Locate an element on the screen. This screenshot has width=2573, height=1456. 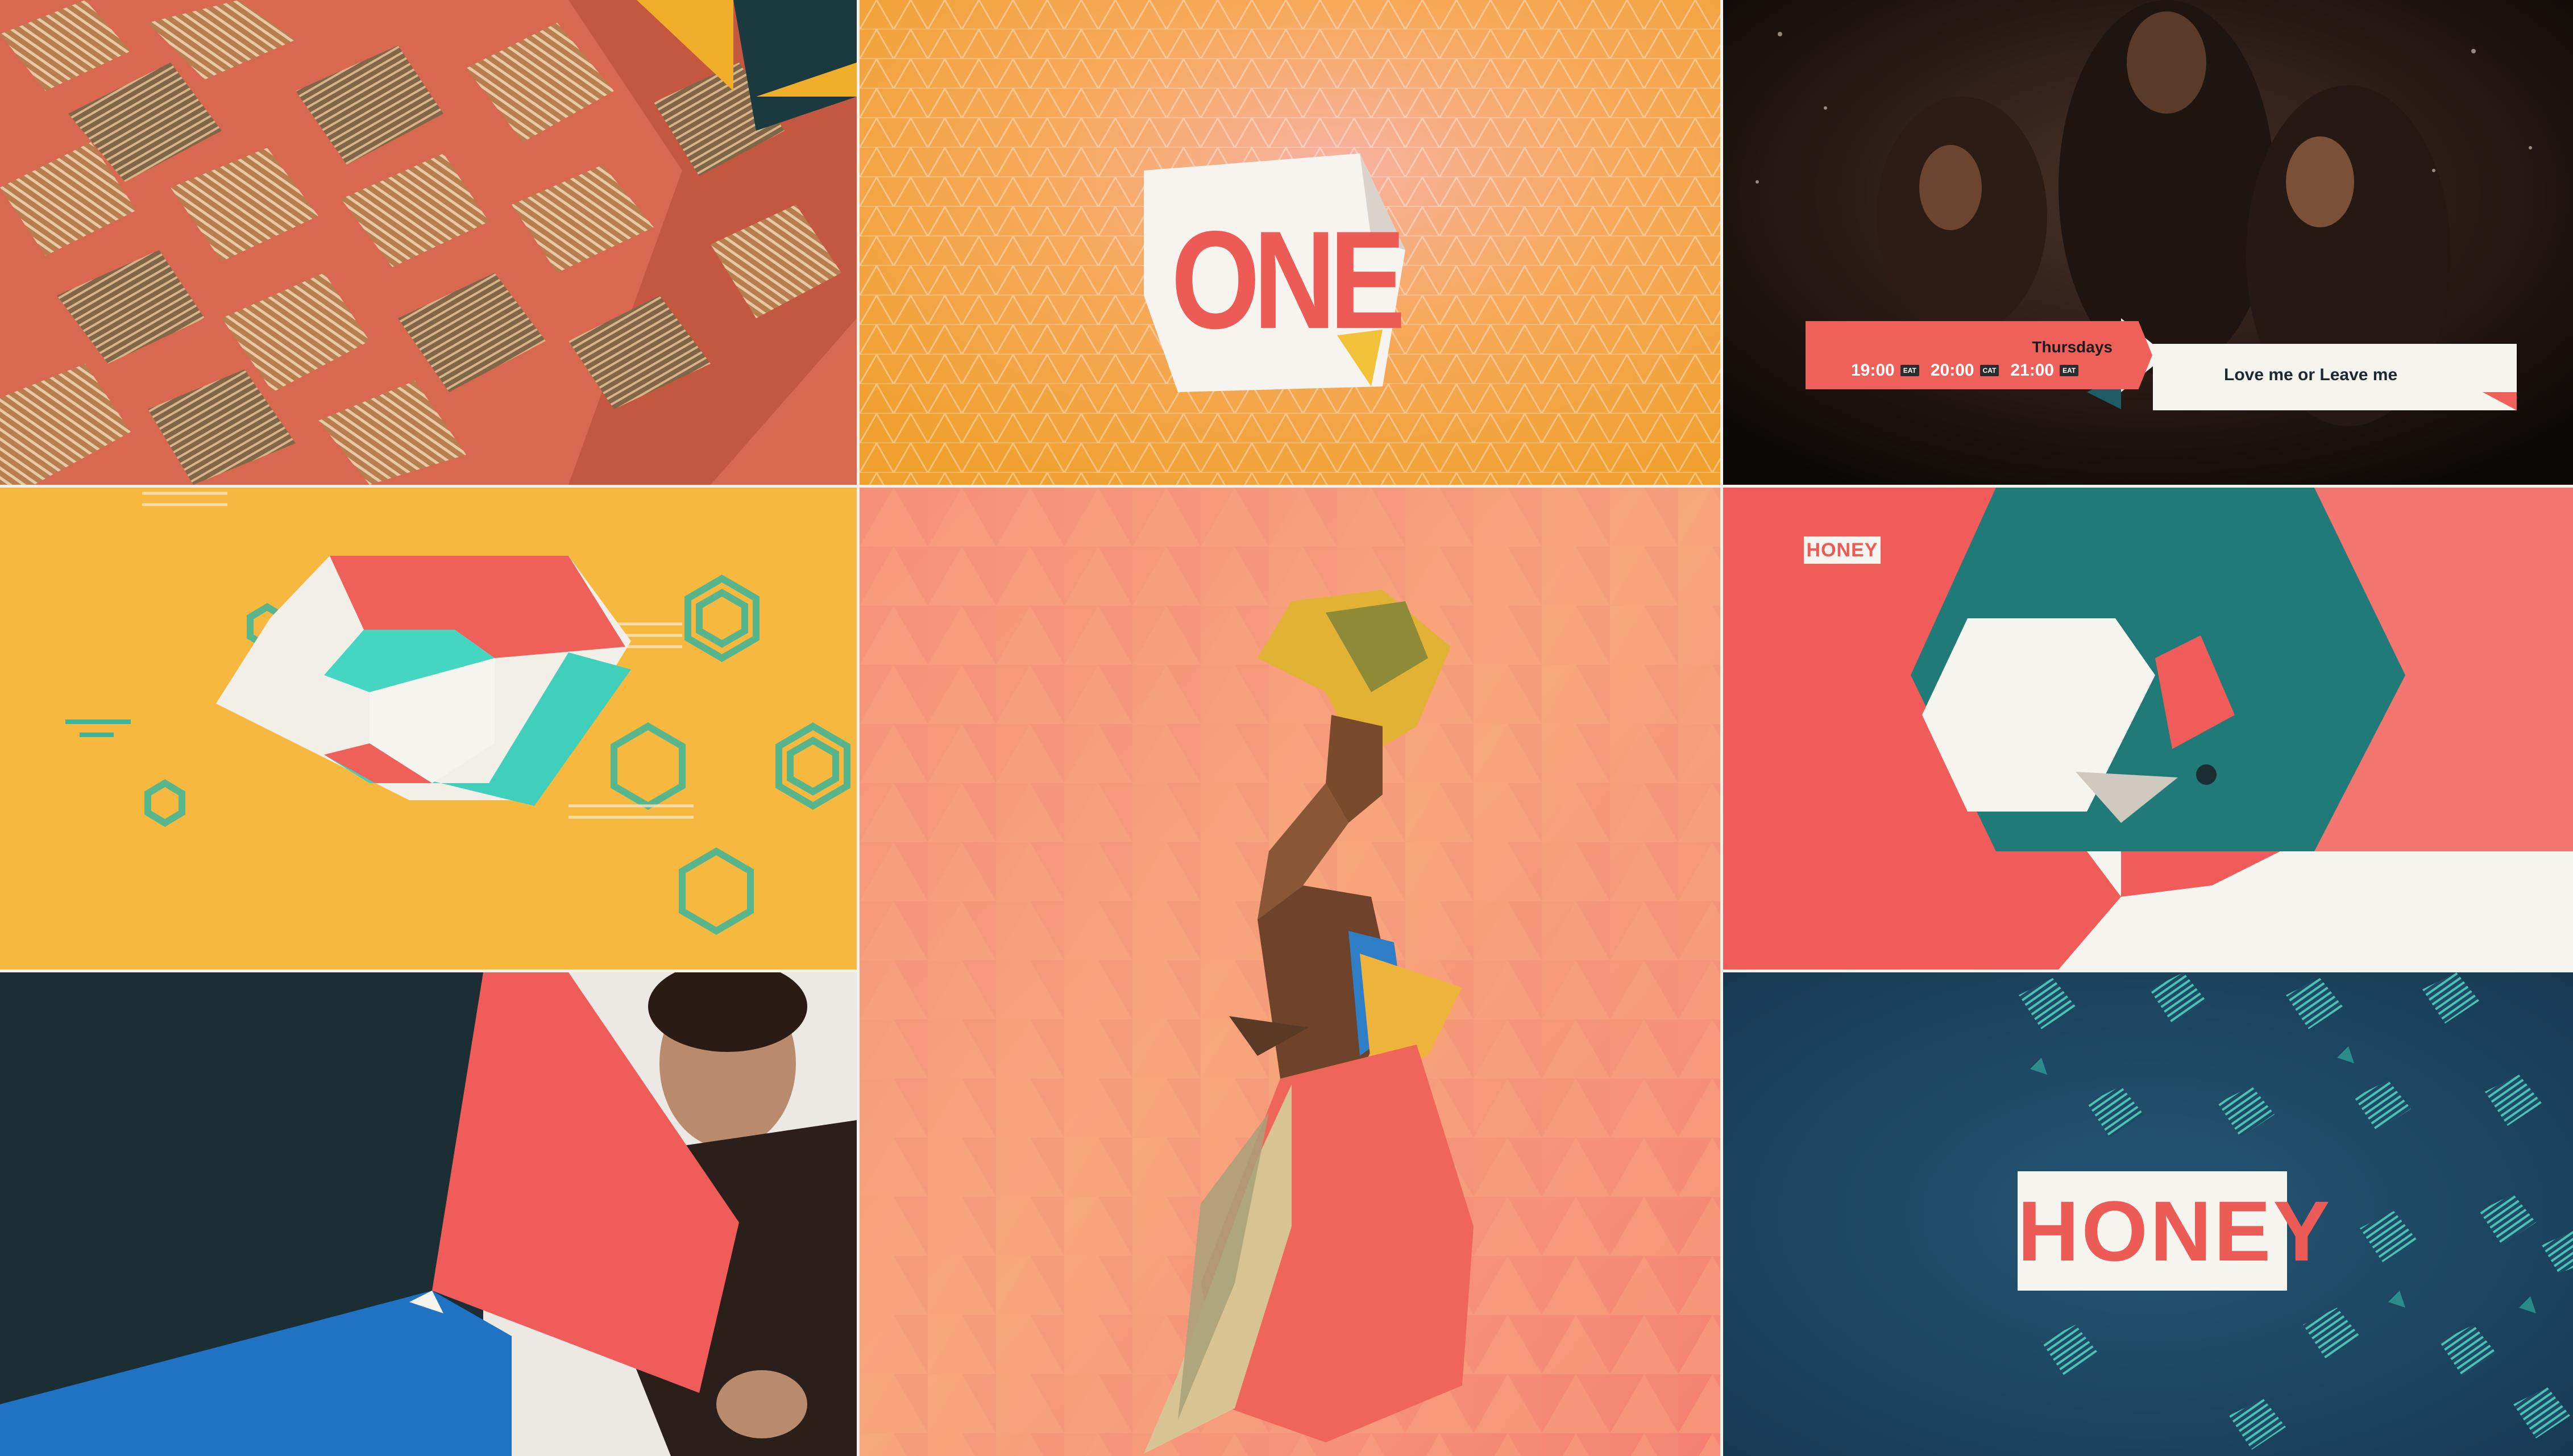
panel-artist-reveal is located at coordinates (429, 1214).